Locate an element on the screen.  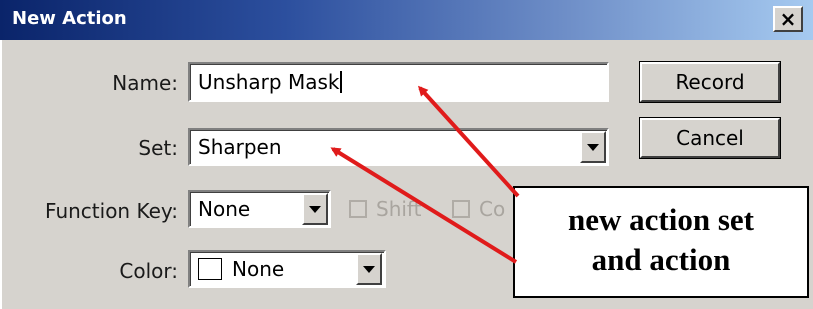
set-select-value: Sharpen is located at coordinates (240, 147).